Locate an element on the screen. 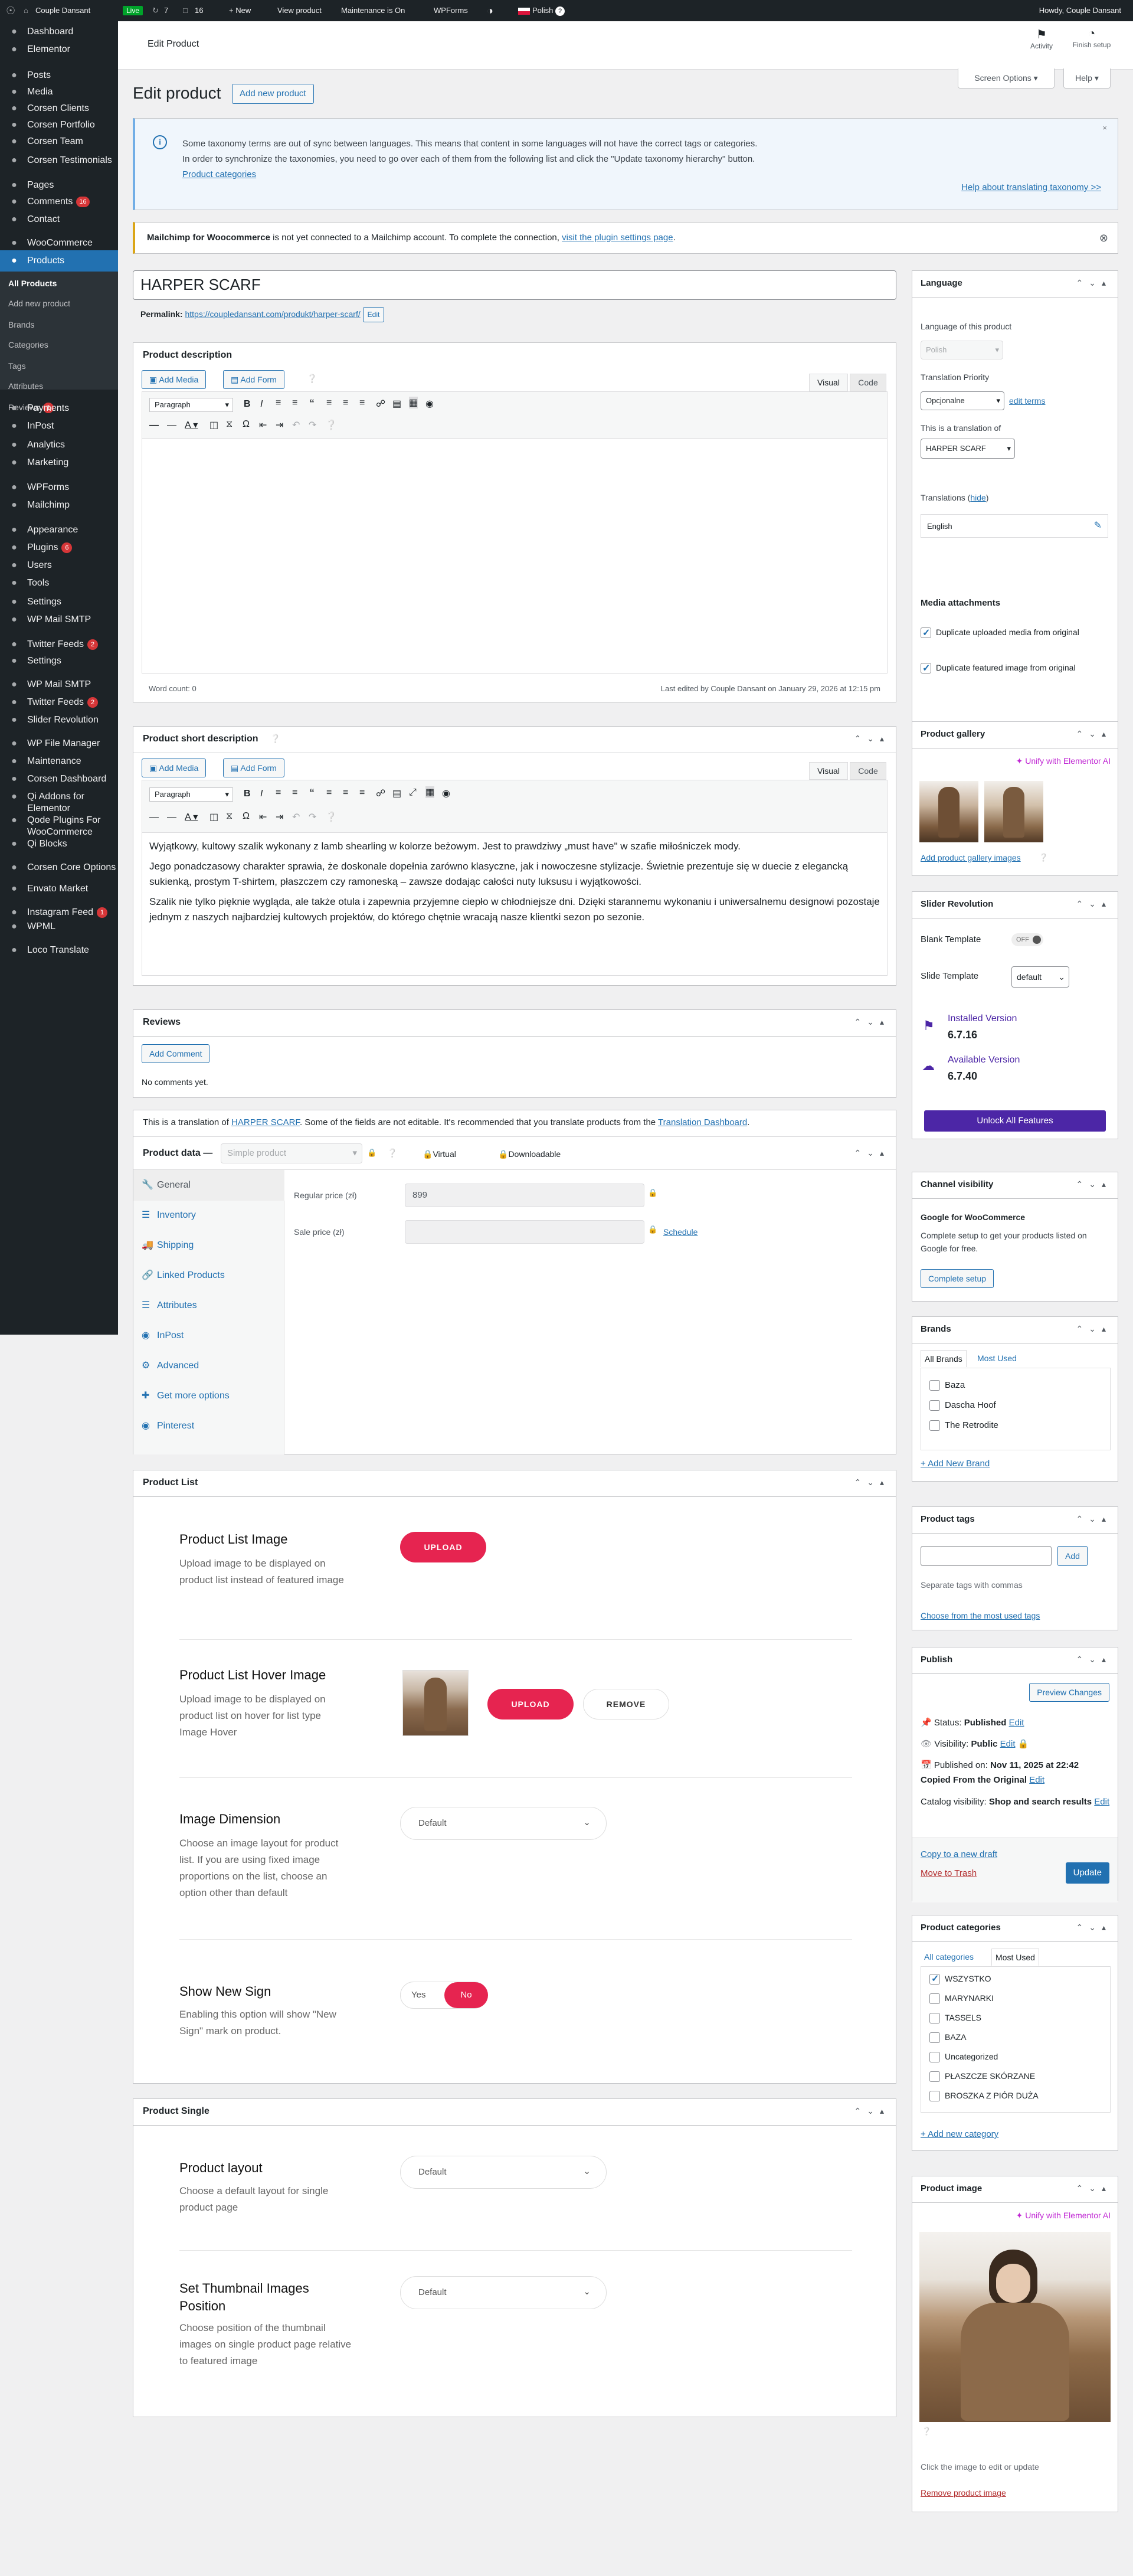  sidebar-item-1: ● Elementor is located at coordinates (59, 49).